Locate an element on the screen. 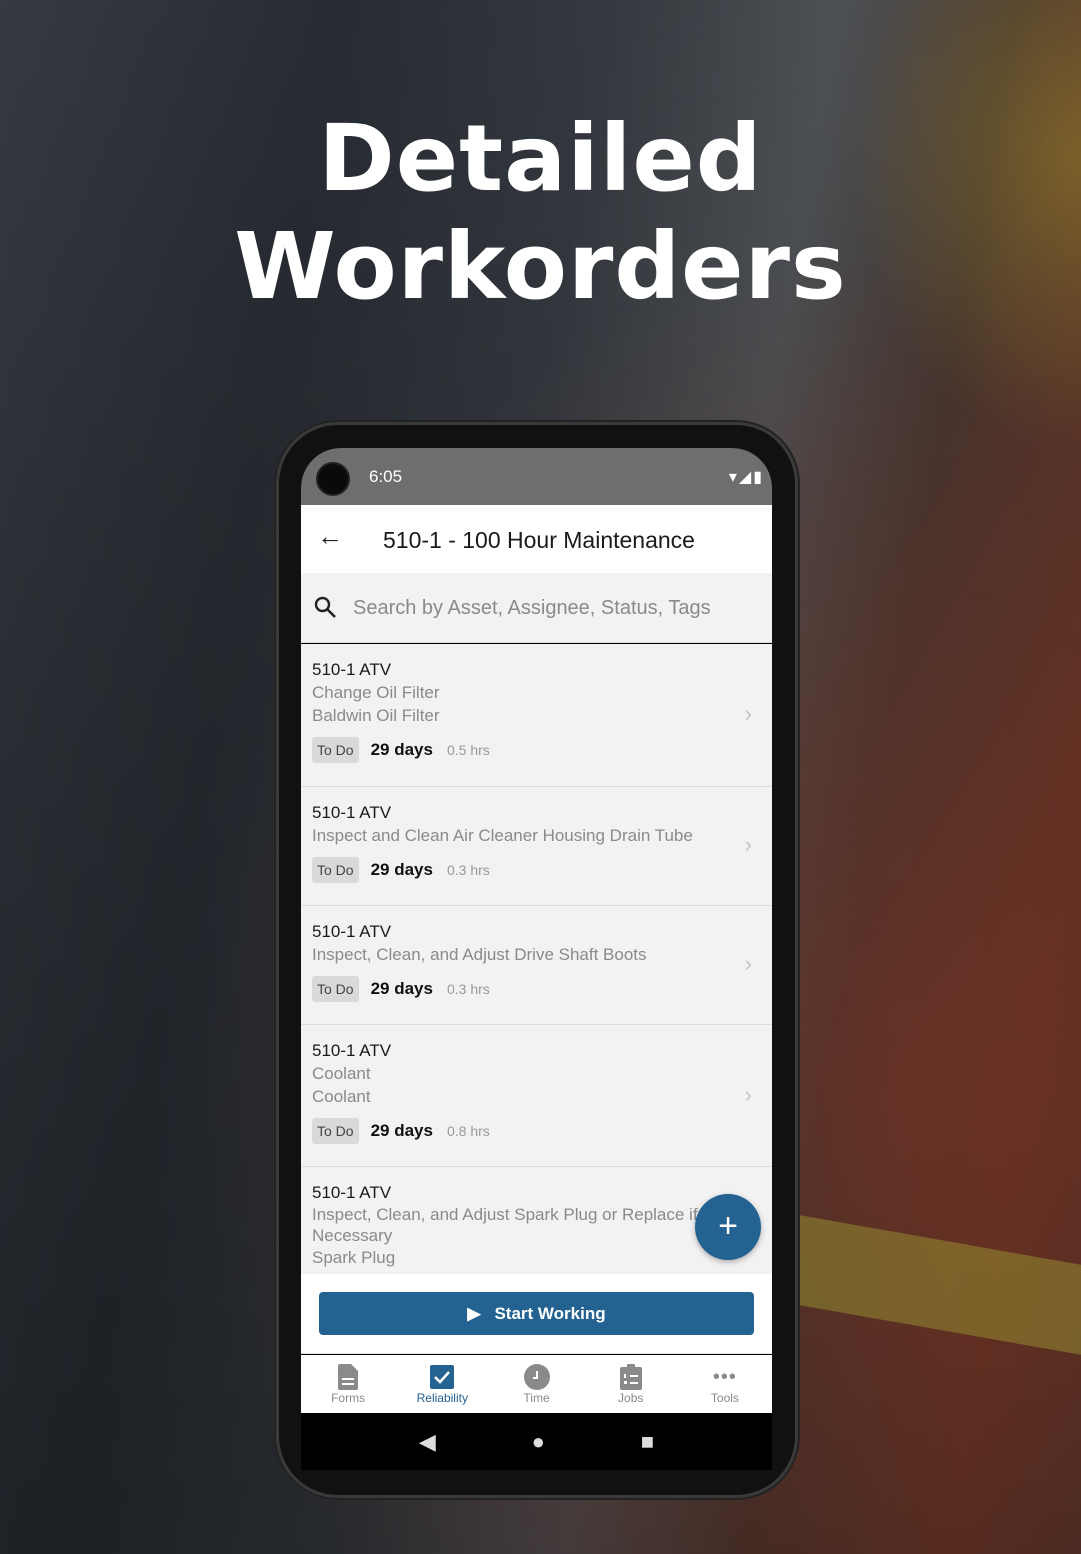 The width and height of the screenshot is (1081, 1554). action-bar: ▶ Start Working is located at coordinates (536, 1314).